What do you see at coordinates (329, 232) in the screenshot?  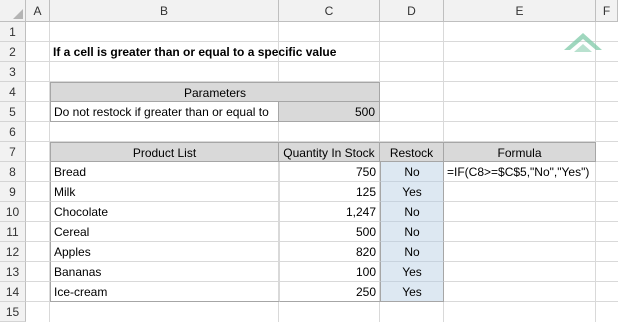 I see `quantity-cell: 500` at bounding box center [329, 232].